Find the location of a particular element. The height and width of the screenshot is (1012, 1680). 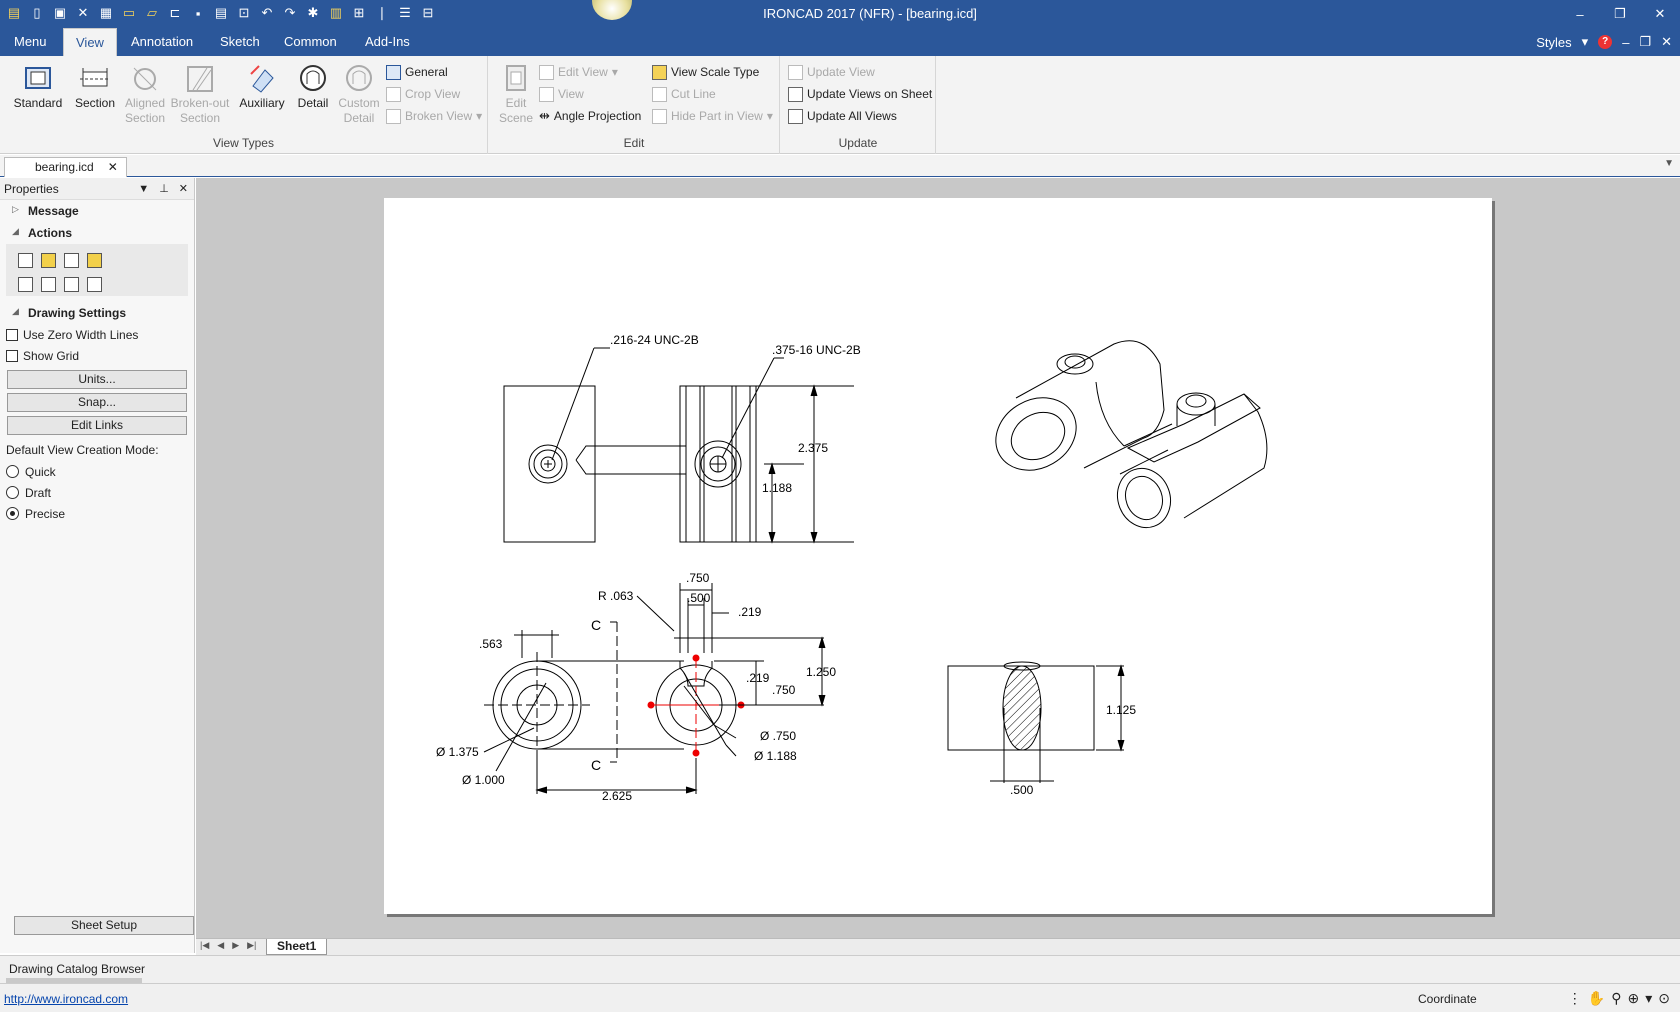

use-zero-width-lines-checkbox: Use Zero Width Lines is located at coordinates (97, 334).